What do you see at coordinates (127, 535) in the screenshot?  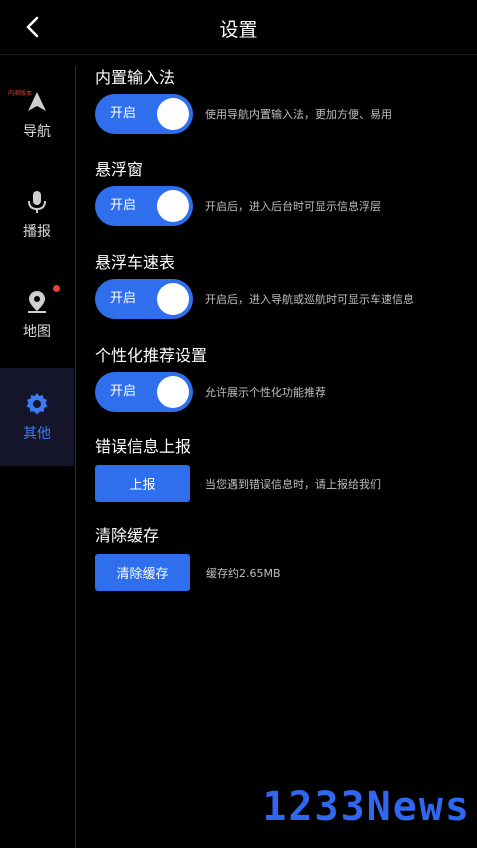 I see `setting-title: 清除缓存` at bounding box center [127, 535].